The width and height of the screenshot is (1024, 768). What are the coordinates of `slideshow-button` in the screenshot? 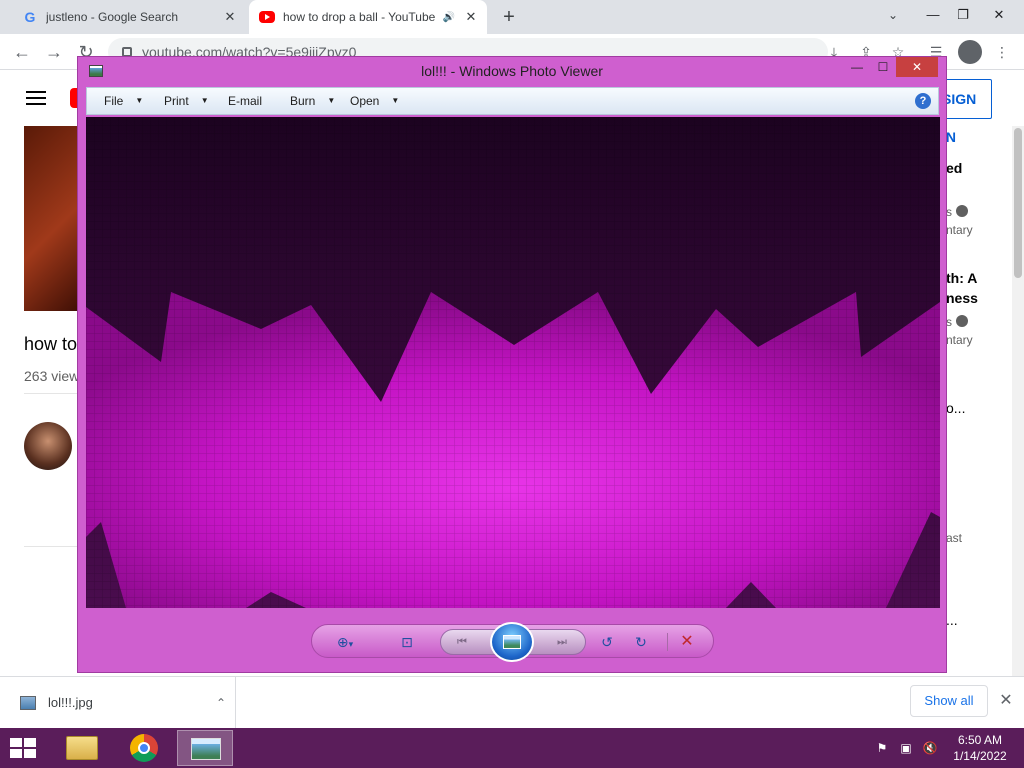 It's located at (512, 642).